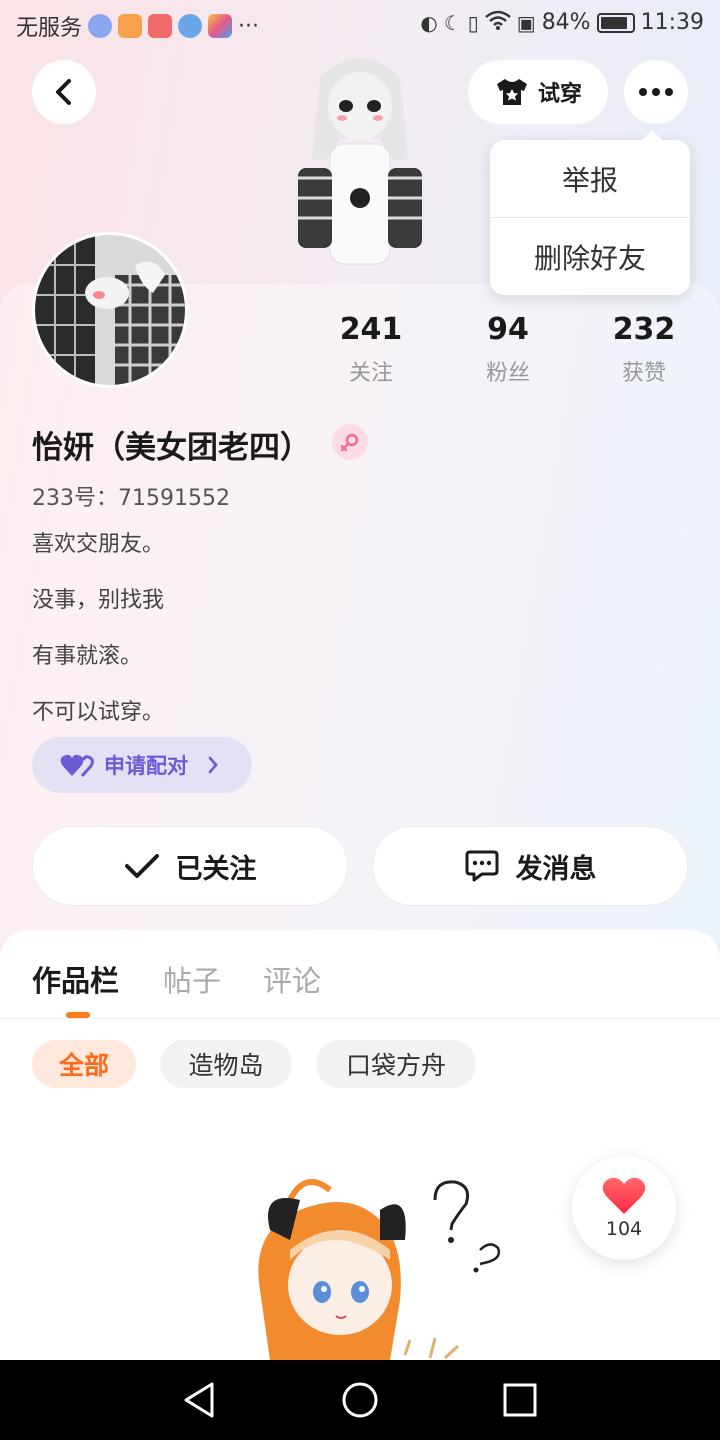  I want to click on browser-app-icon, so click(190, 26).